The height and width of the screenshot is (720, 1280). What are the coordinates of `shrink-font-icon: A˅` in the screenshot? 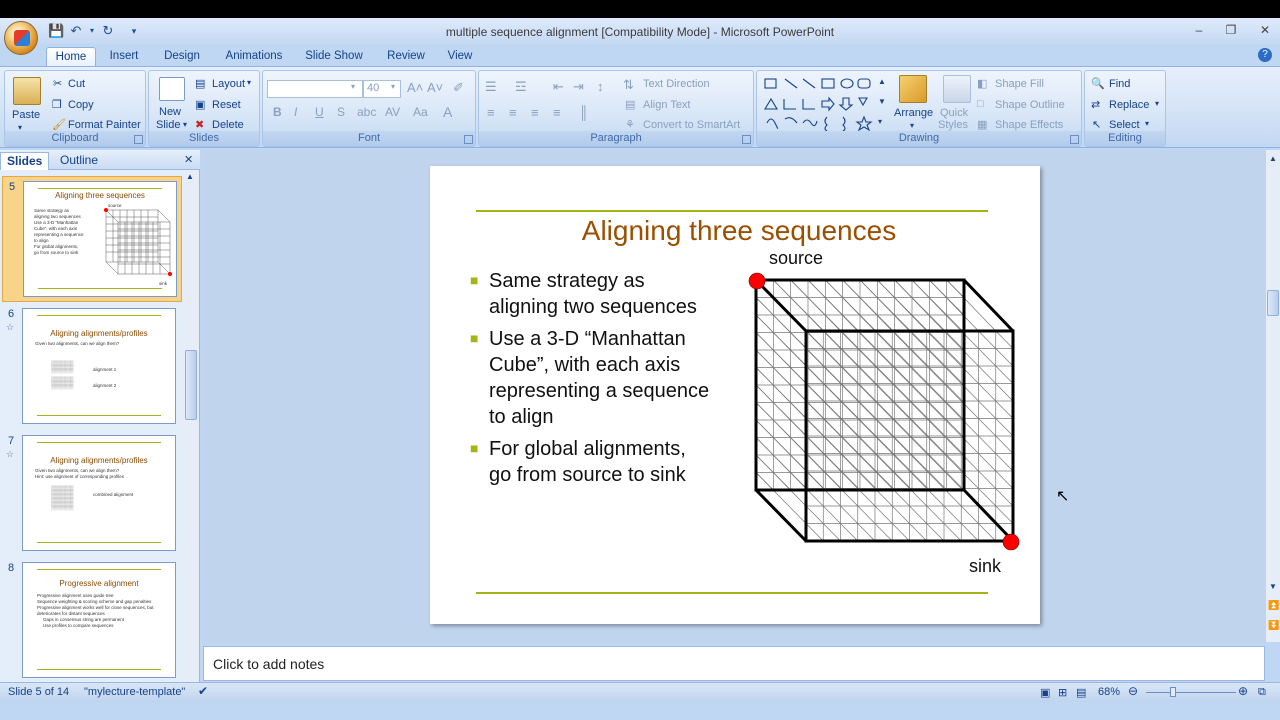 It's located at (435, 87).